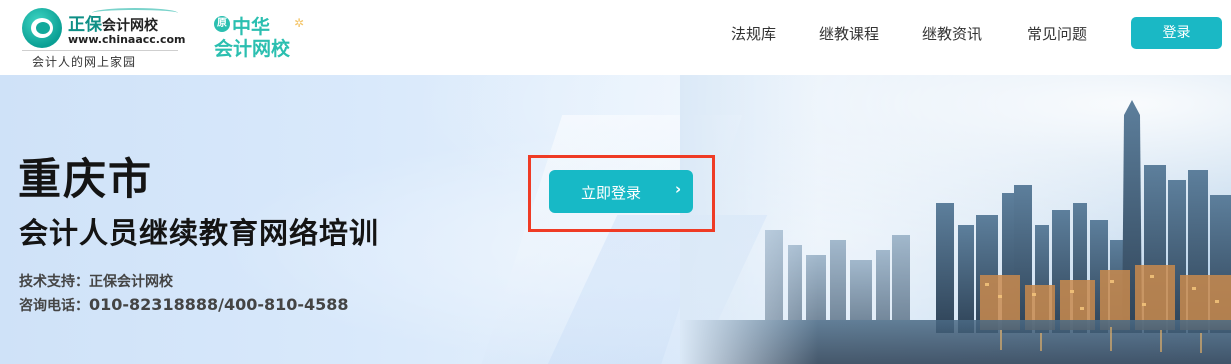 This screenshot has height=364, width=1231. What do you see at coordinates (222, 24) in the screenshot?
I see `zhonghua-badge: 原` at bounding box center [222, 24].